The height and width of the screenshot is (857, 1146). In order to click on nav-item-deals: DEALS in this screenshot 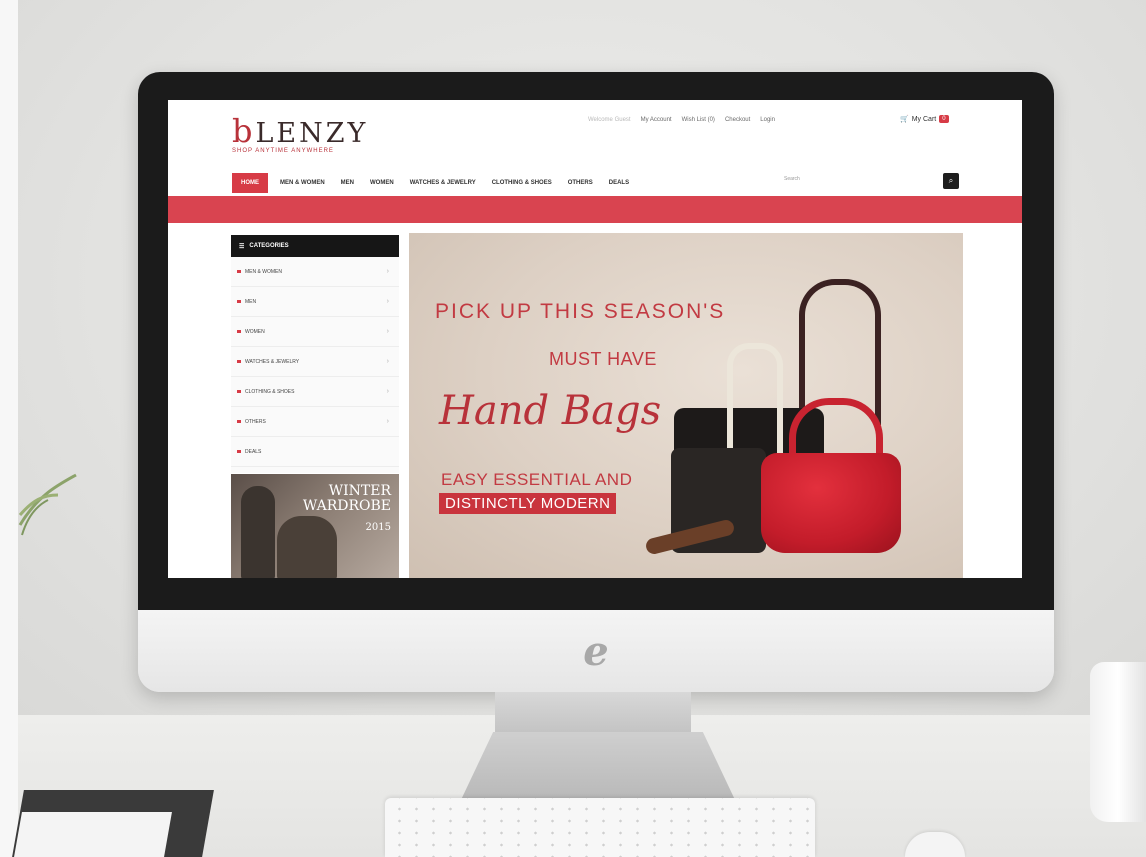, I will do `click(619, 183)`.